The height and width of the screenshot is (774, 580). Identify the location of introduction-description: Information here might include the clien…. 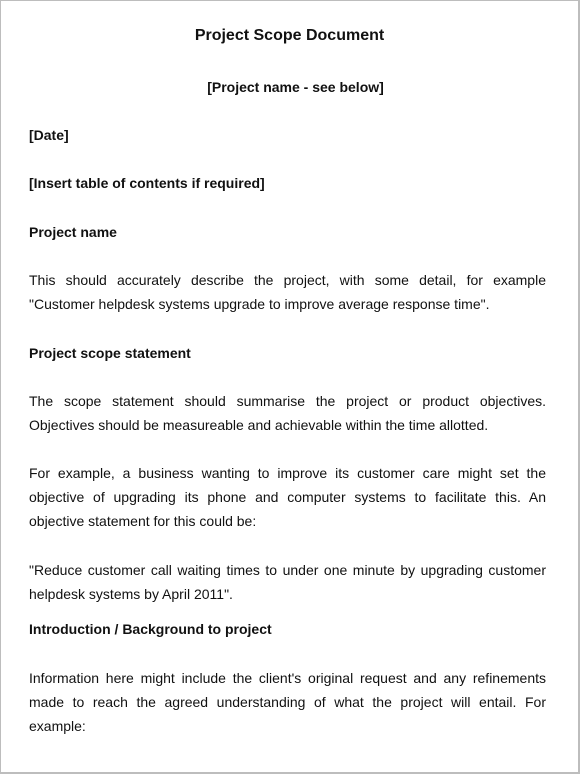
(287, 702).